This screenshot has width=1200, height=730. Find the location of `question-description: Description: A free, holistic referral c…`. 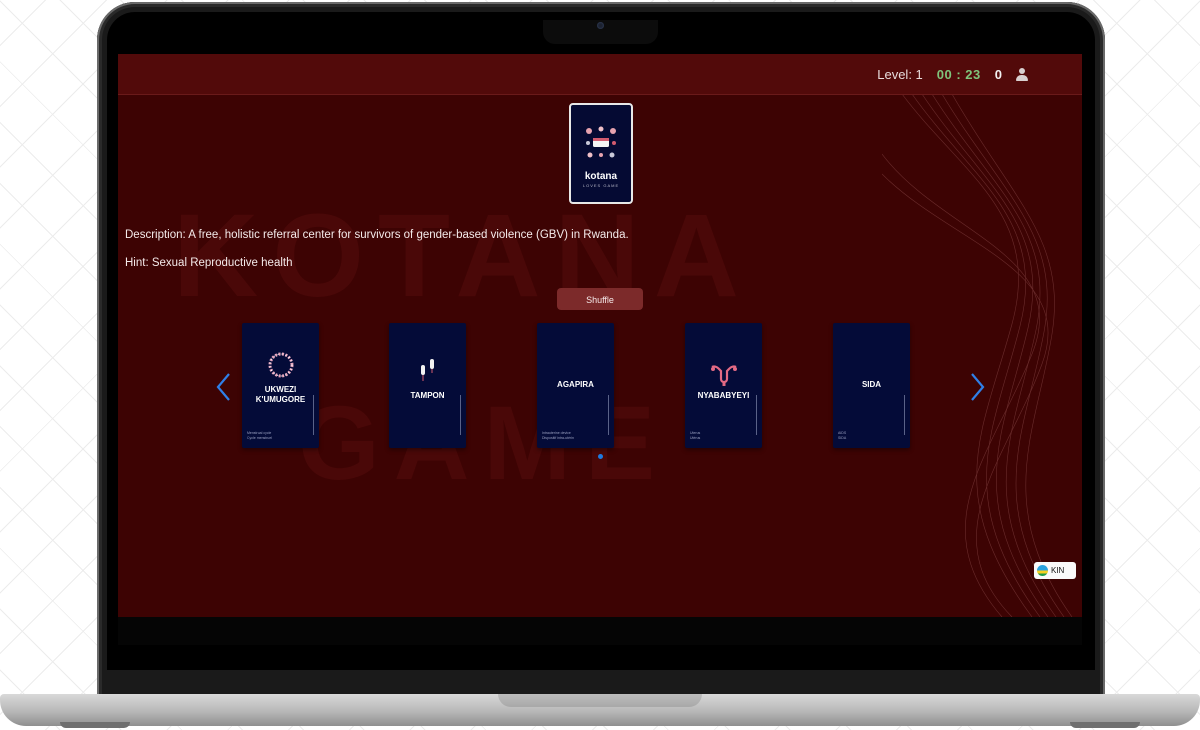

question-description: Description: A free, holistic referral c… is located at coordinates (377, 235).